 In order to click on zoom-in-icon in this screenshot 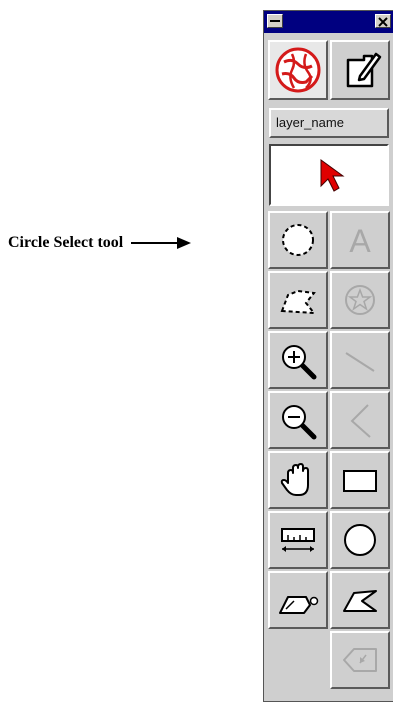, I will do `click(299, 362)`.